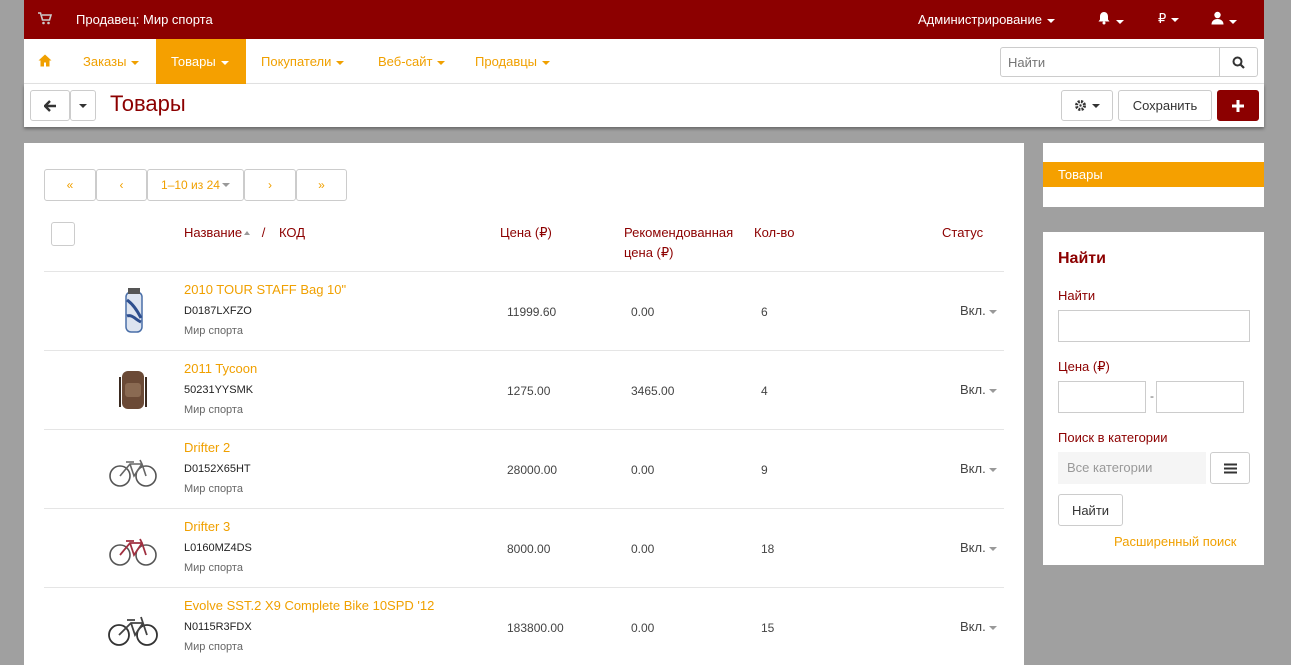 The image size is (1291, 665). What do you see at coordinates (309, 605) in the screenshot?
I see `product-name-link: Evolve SST.2 X9 Complete Bike 10SPD '12` at bounding box center [309, 605].